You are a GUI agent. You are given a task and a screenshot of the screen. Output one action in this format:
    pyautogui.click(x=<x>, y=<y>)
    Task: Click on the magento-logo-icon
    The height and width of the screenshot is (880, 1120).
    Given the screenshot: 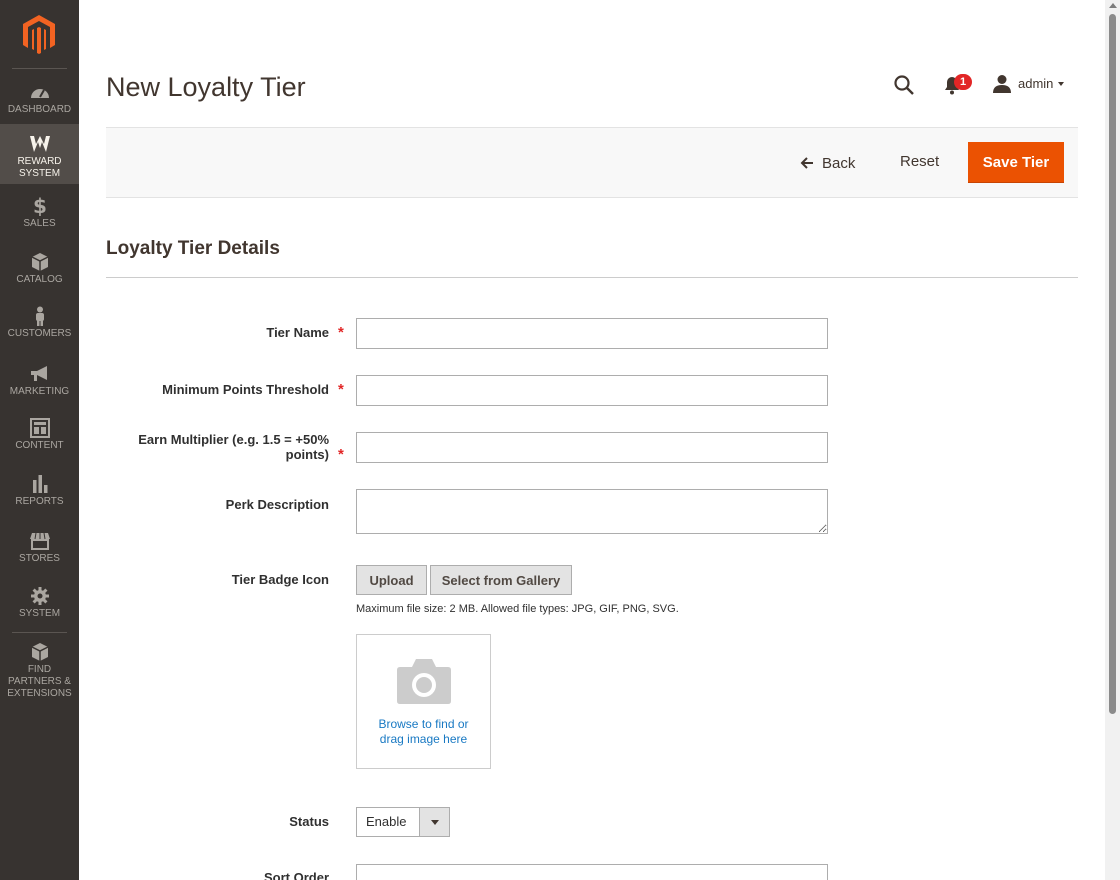 What is the action you would take?
    pyautogui.click(x=39, y=34)
    